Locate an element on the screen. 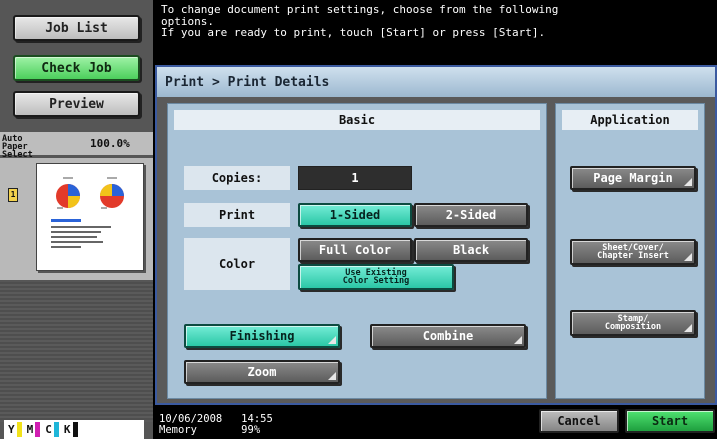  stamp-composition-button: Stamp/ Composition is located at coordinates (633, 323).